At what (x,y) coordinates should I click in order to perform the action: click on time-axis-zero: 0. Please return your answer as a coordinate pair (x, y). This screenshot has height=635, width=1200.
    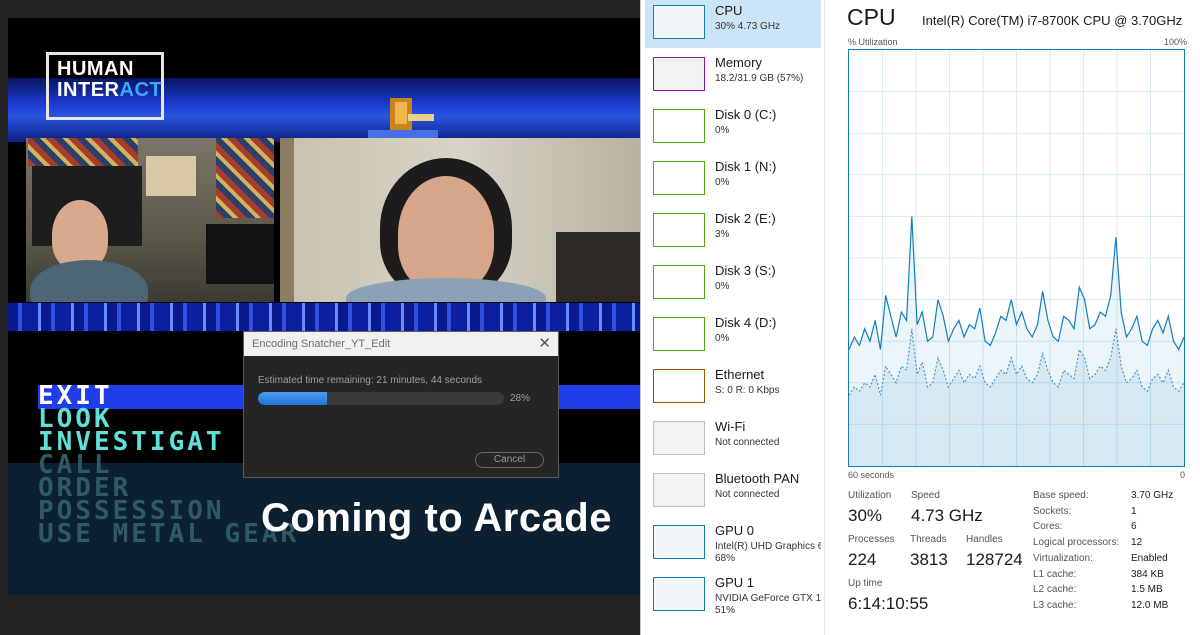
    Looking at the image, I should click on (1182, 475).